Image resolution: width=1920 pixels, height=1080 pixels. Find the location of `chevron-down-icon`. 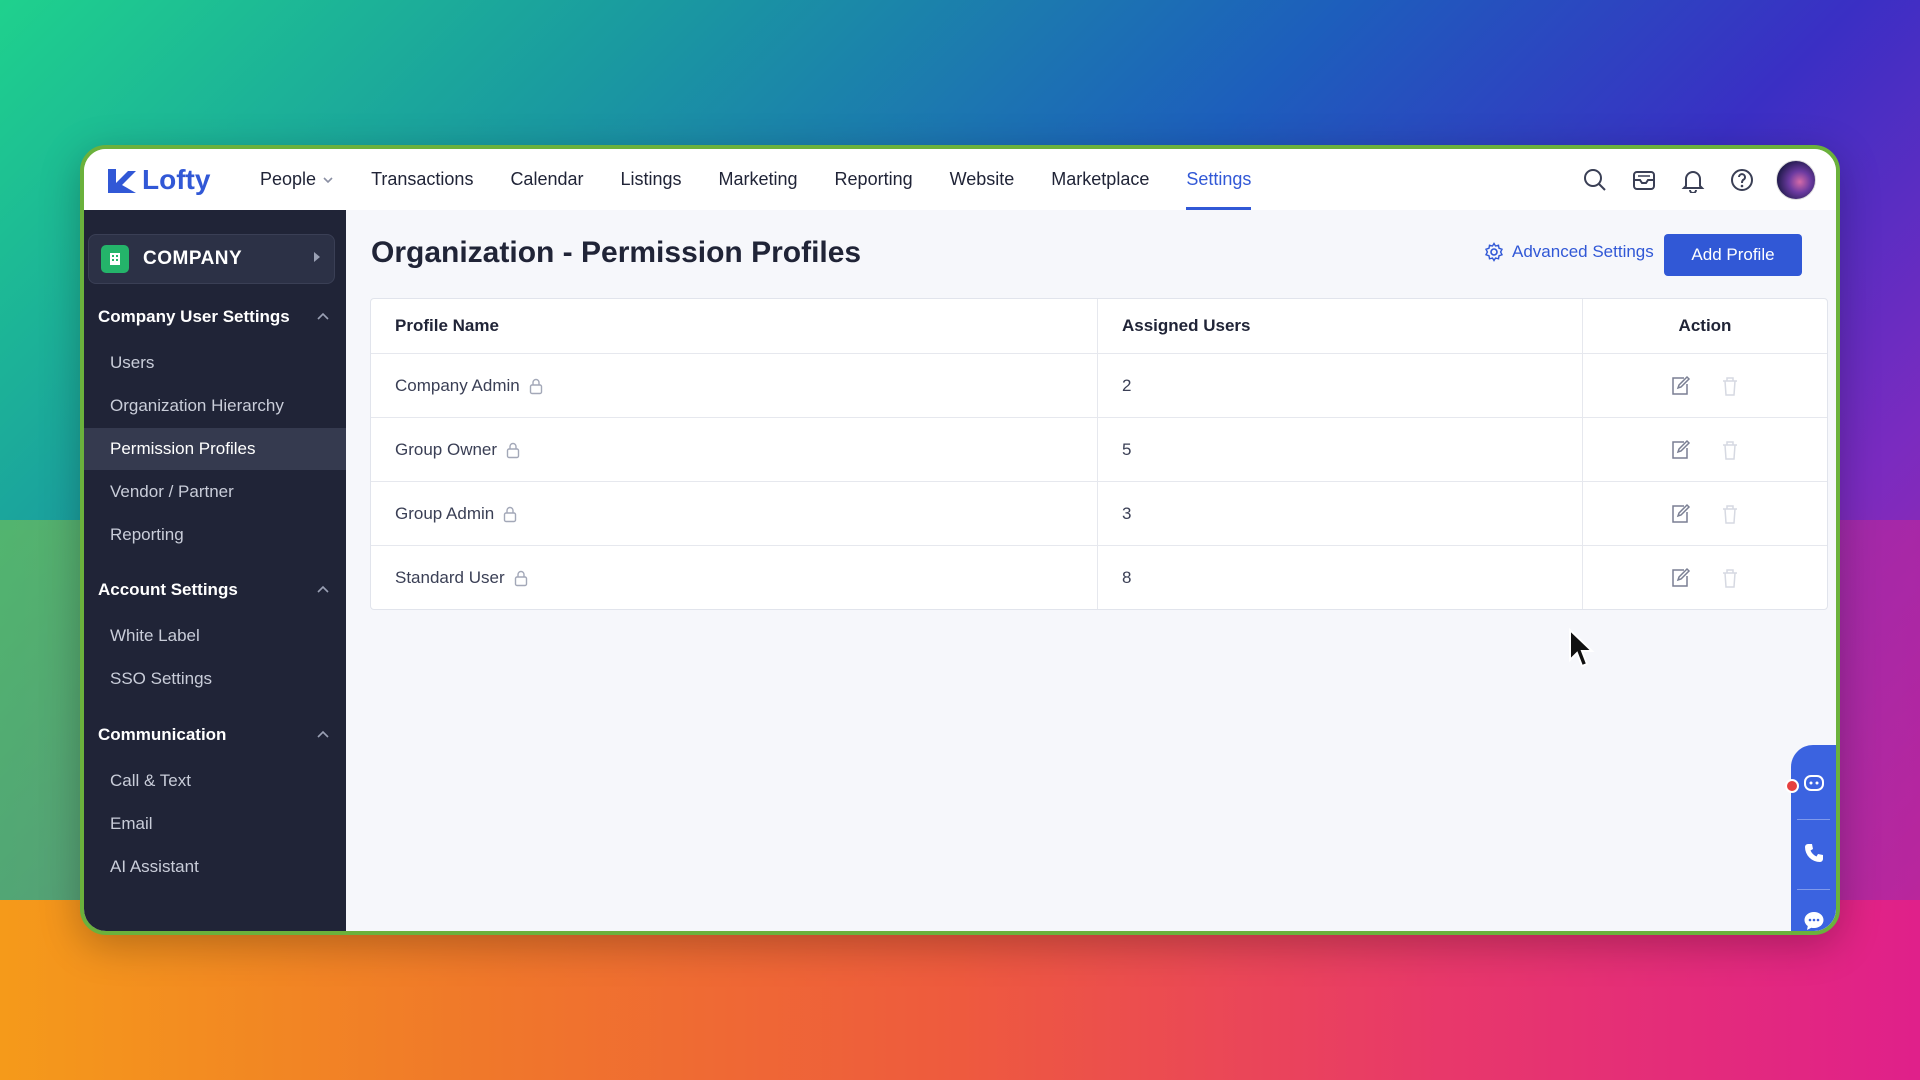

chevron-down-icon is located at coordinates (328, 179).